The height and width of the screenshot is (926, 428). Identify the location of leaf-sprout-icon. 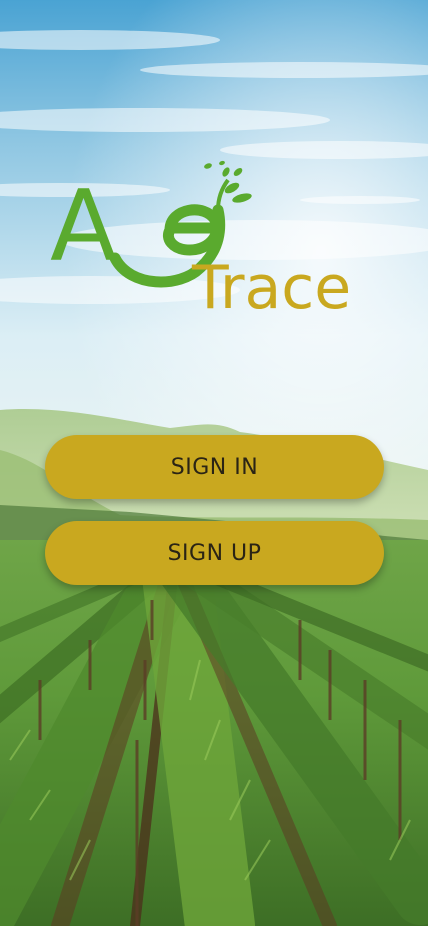
(228, 185).